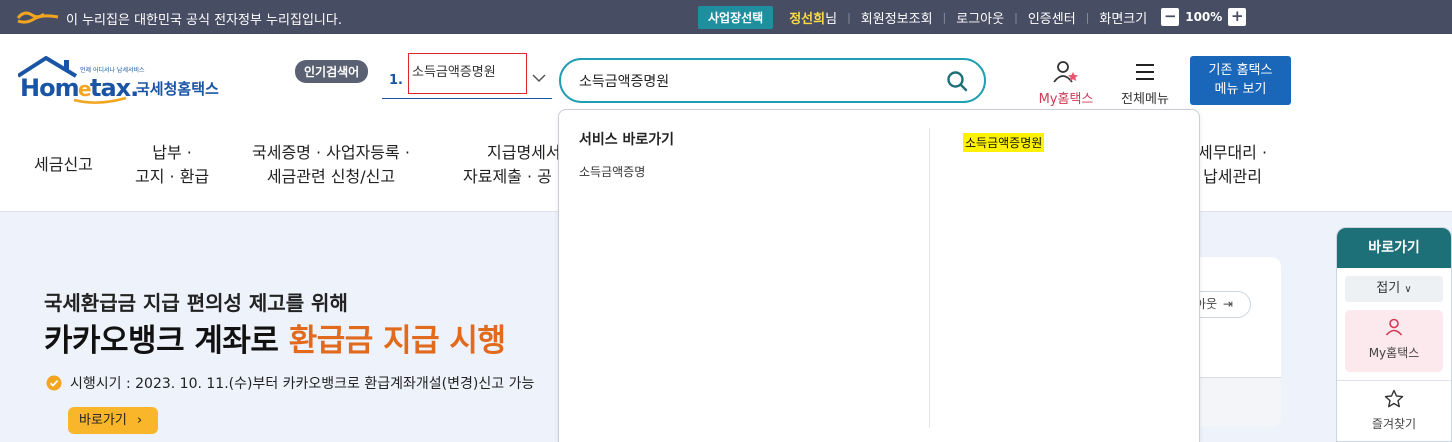 This screenshot has width=1452, height=442. I want to click on quick-panel: 바로가기 접기 ∨ My홈택스 즐겨찾기, so click(1394, 334).